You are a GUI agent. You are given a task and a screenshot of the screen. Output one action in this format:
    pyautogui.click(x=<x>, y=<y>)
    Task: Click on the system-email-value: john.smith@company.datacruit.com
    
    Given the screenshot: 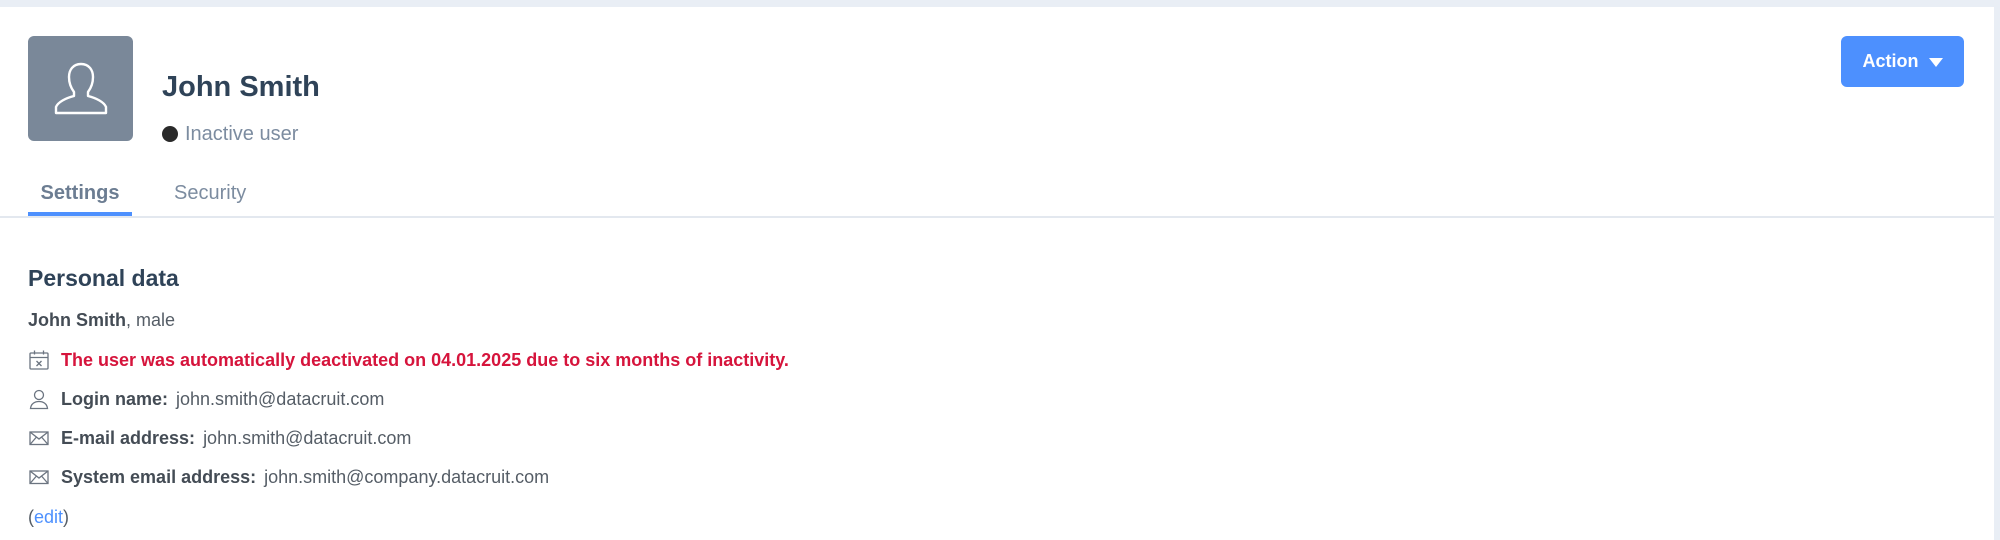 What is the action you would take?
    pyautogui.click(x=407, y=476)
    